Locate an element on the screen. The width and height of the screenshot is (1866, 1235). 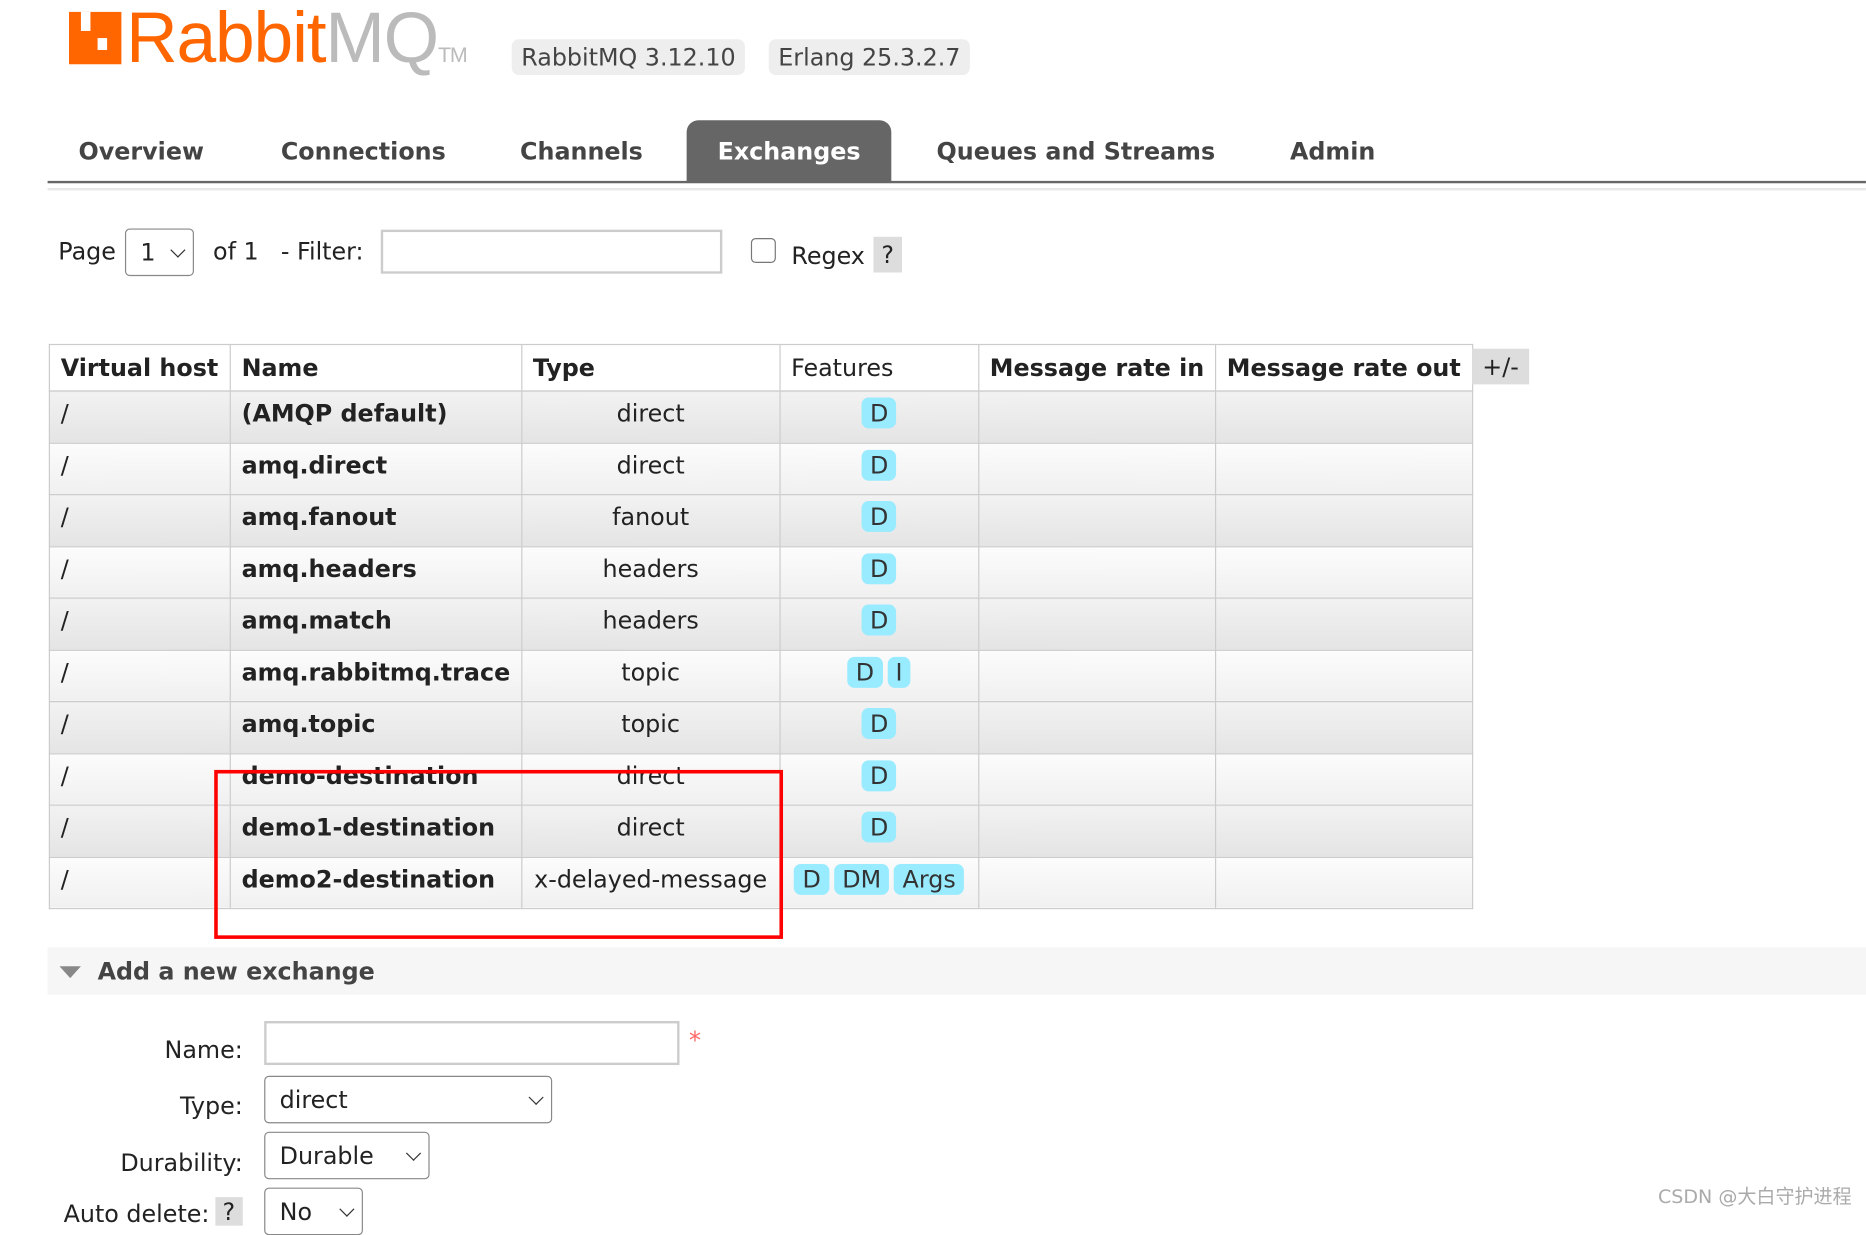
add-exchange-header: Add a new exchange is located at coordinates (956, 971).